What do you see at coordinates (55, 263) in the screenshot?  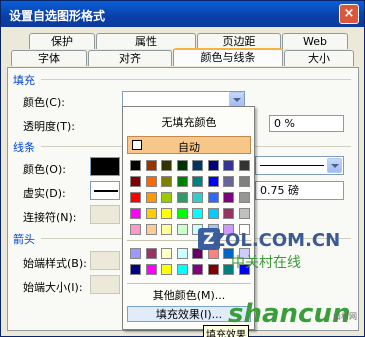 I see `start-style-label: 始端样式(B):` at bounding box center [55, 263].